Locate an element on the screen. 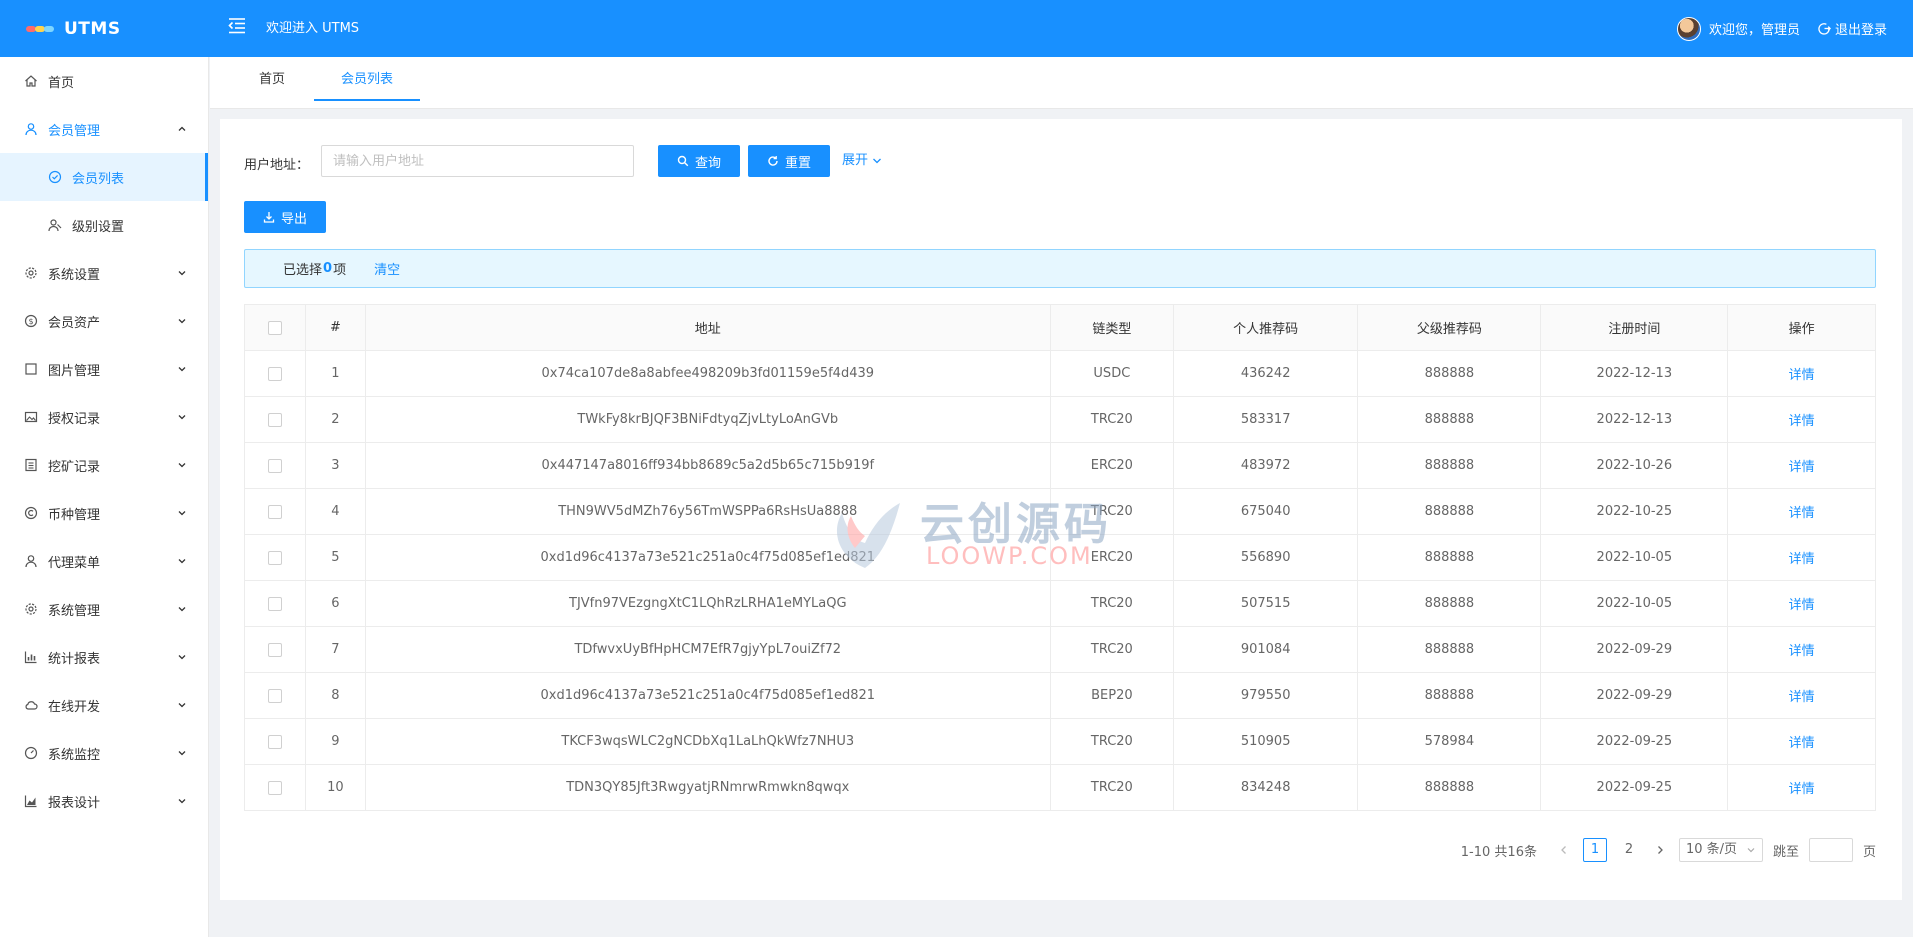 The width and height of the screenshot is (1913, 937). sidebar-item-level-settings: 级别设置 is located at coordinates (104, 225).